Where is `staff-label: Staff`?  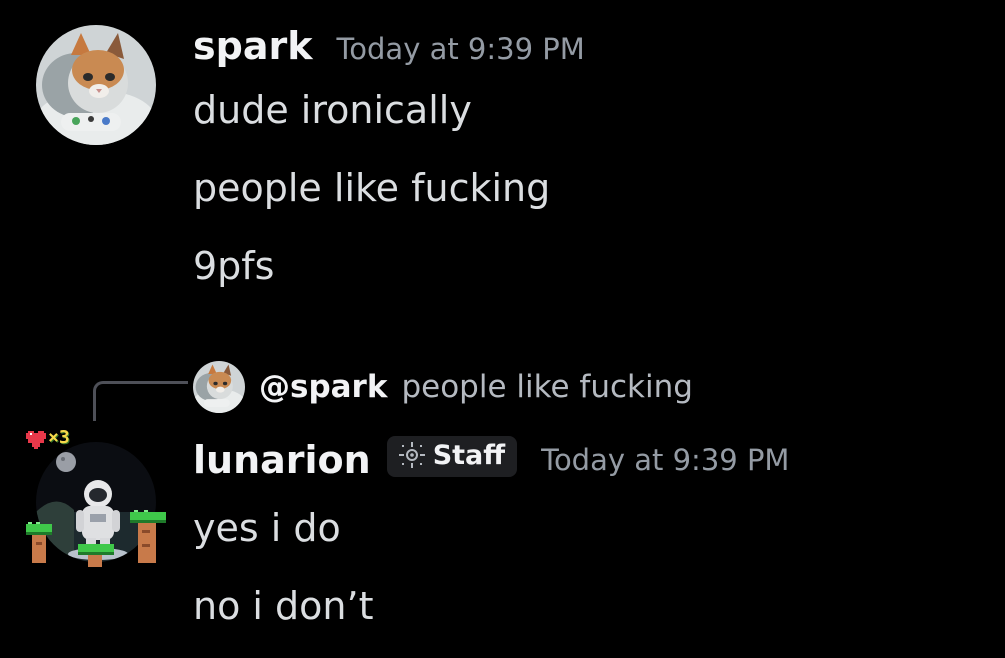
staff-label: Staff is located at coordinates (469, 455).